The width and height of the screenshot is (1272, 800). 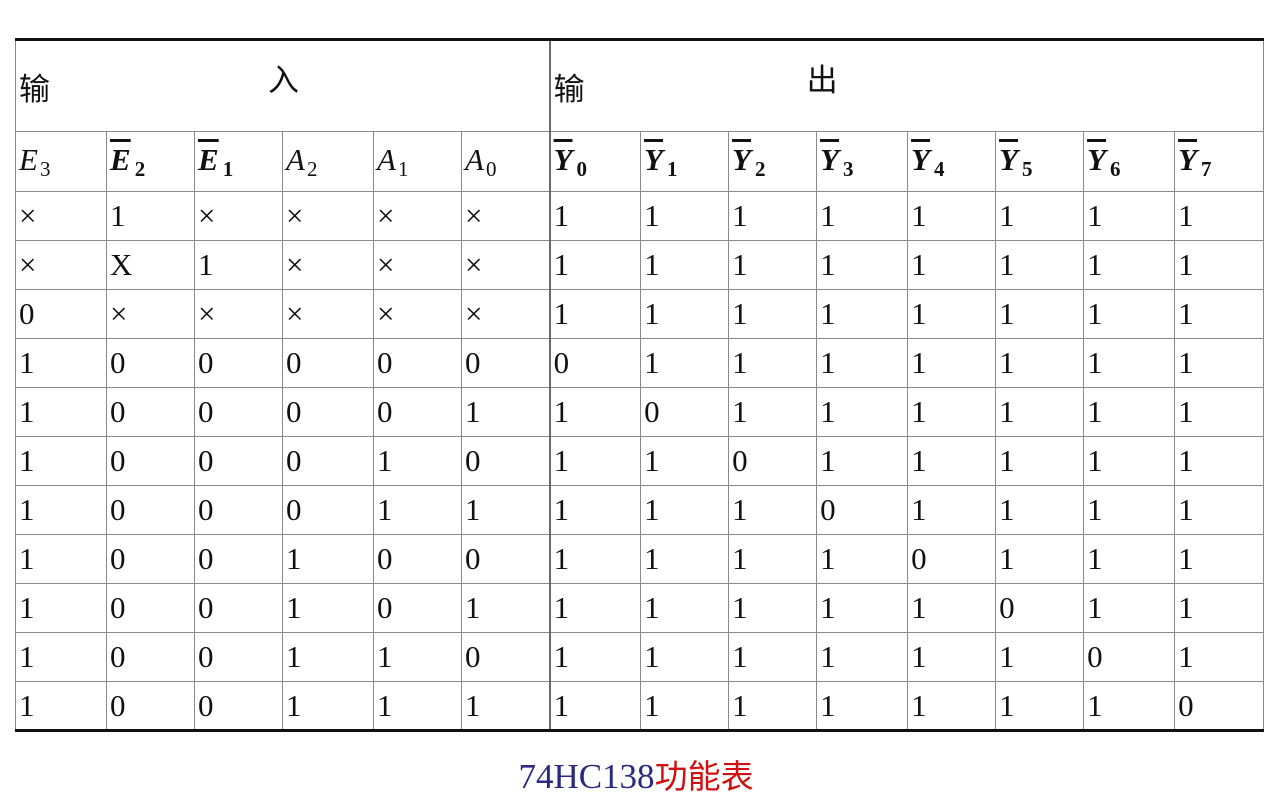 I want to click on table-row: 10011011111101, so click(x=640, y=657).